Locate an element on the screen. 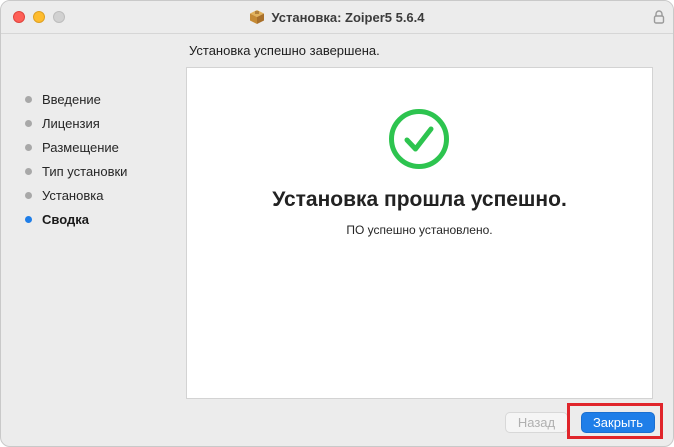 The image size is (674, 447). success-heading: Установка прошла успешно. is located at coordinates (419, 199).